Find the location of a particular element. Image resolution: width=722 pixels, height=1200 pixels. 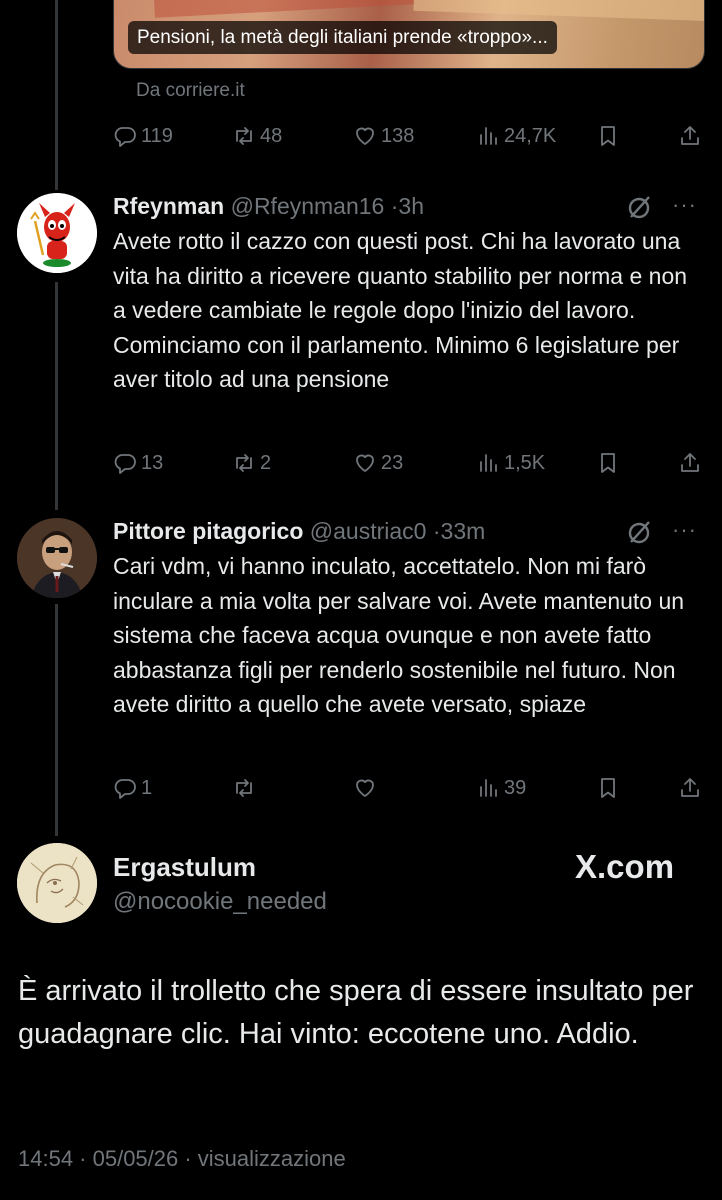

tweet-actions: 1 39 is located at coordinates (408, 788).